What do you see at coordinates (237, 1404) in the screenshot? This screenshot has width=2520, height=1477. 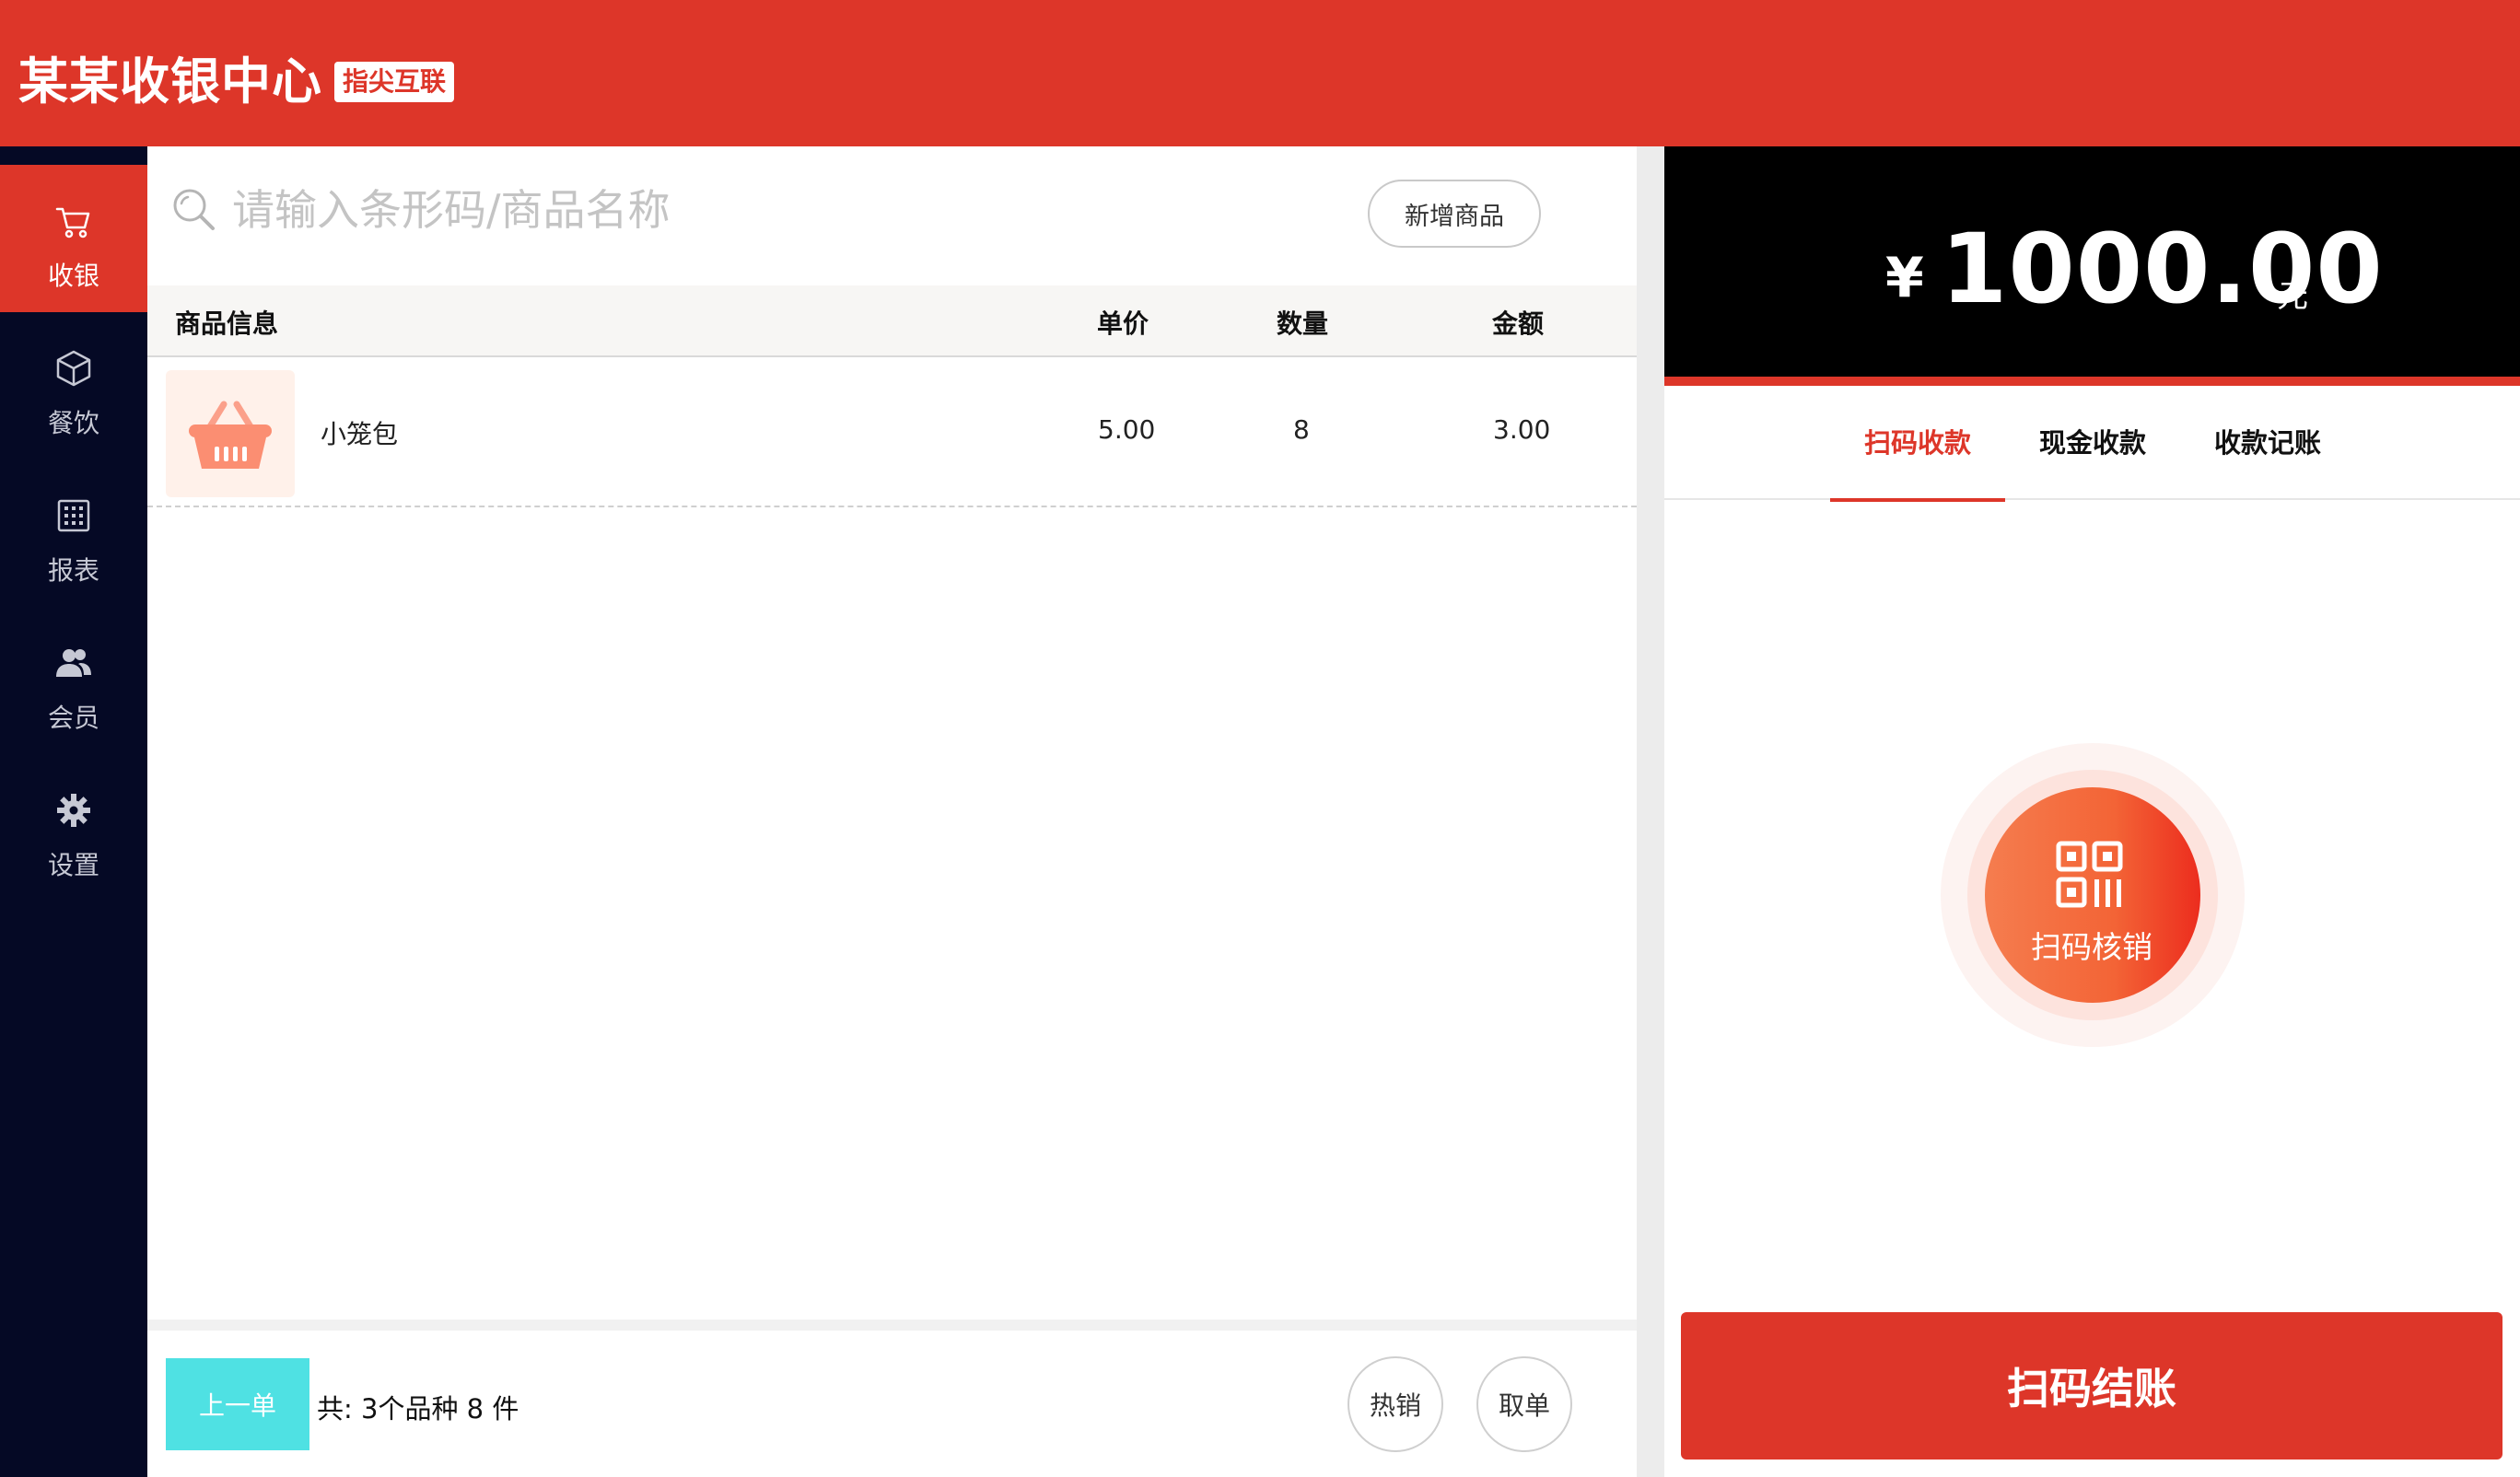 I see `previous-order-button: 上一单` at bounding box center [237, 1404].